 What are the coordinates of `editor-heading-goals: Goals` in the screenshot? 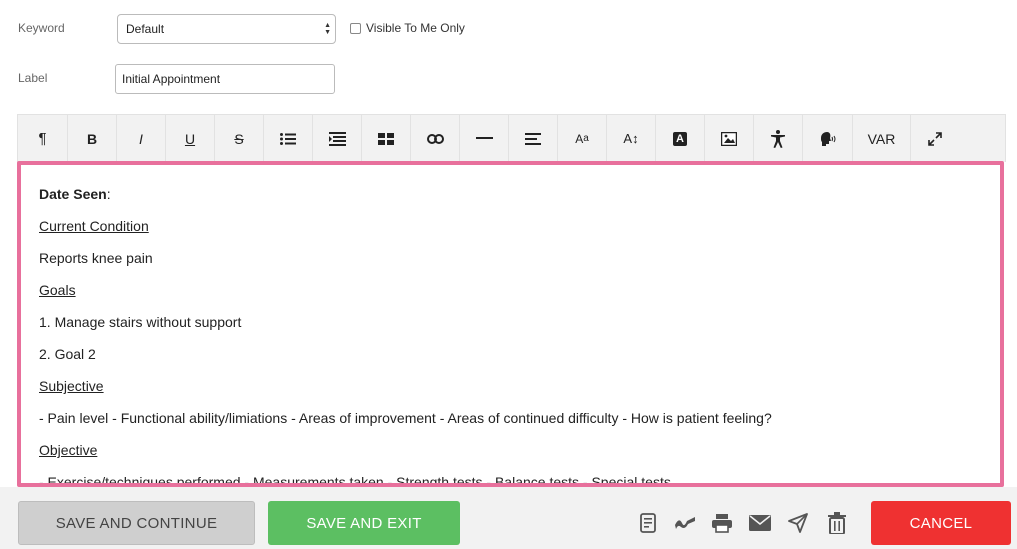 It's located at (57, 290).